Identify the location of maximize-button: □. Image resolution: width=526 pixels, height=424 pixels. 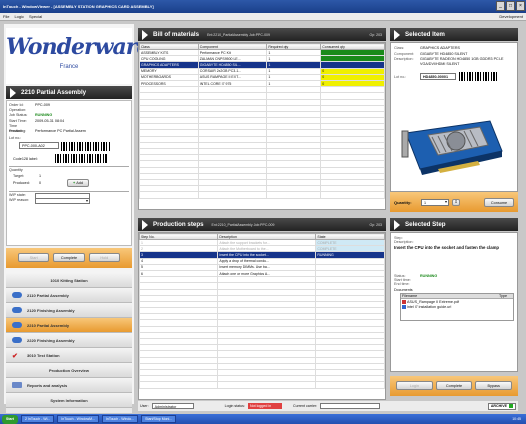
(510, 6).